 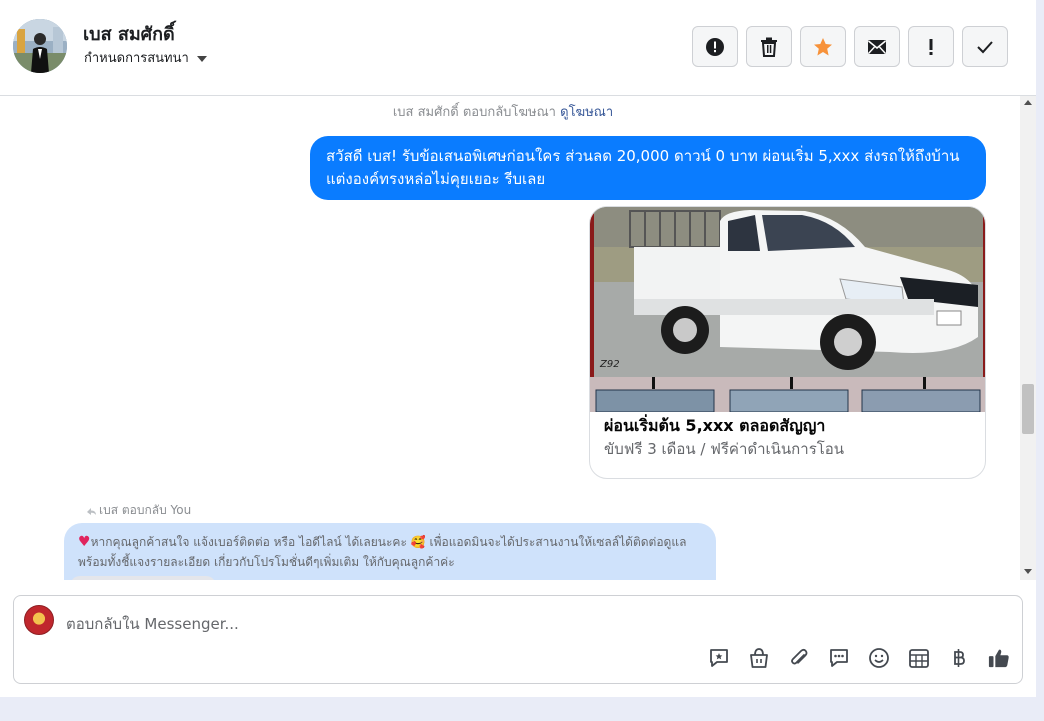 What do you see at coordinates (1028, 338) in the screenshot?
I see `thread-scrollbar` at bounding box center [1028, 338].